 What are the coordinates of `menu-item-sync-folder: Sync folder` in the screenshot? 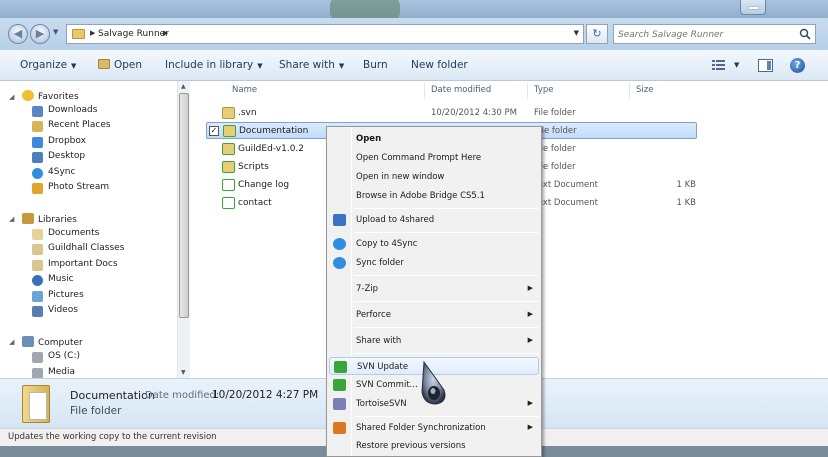 It's located at (434, 263).